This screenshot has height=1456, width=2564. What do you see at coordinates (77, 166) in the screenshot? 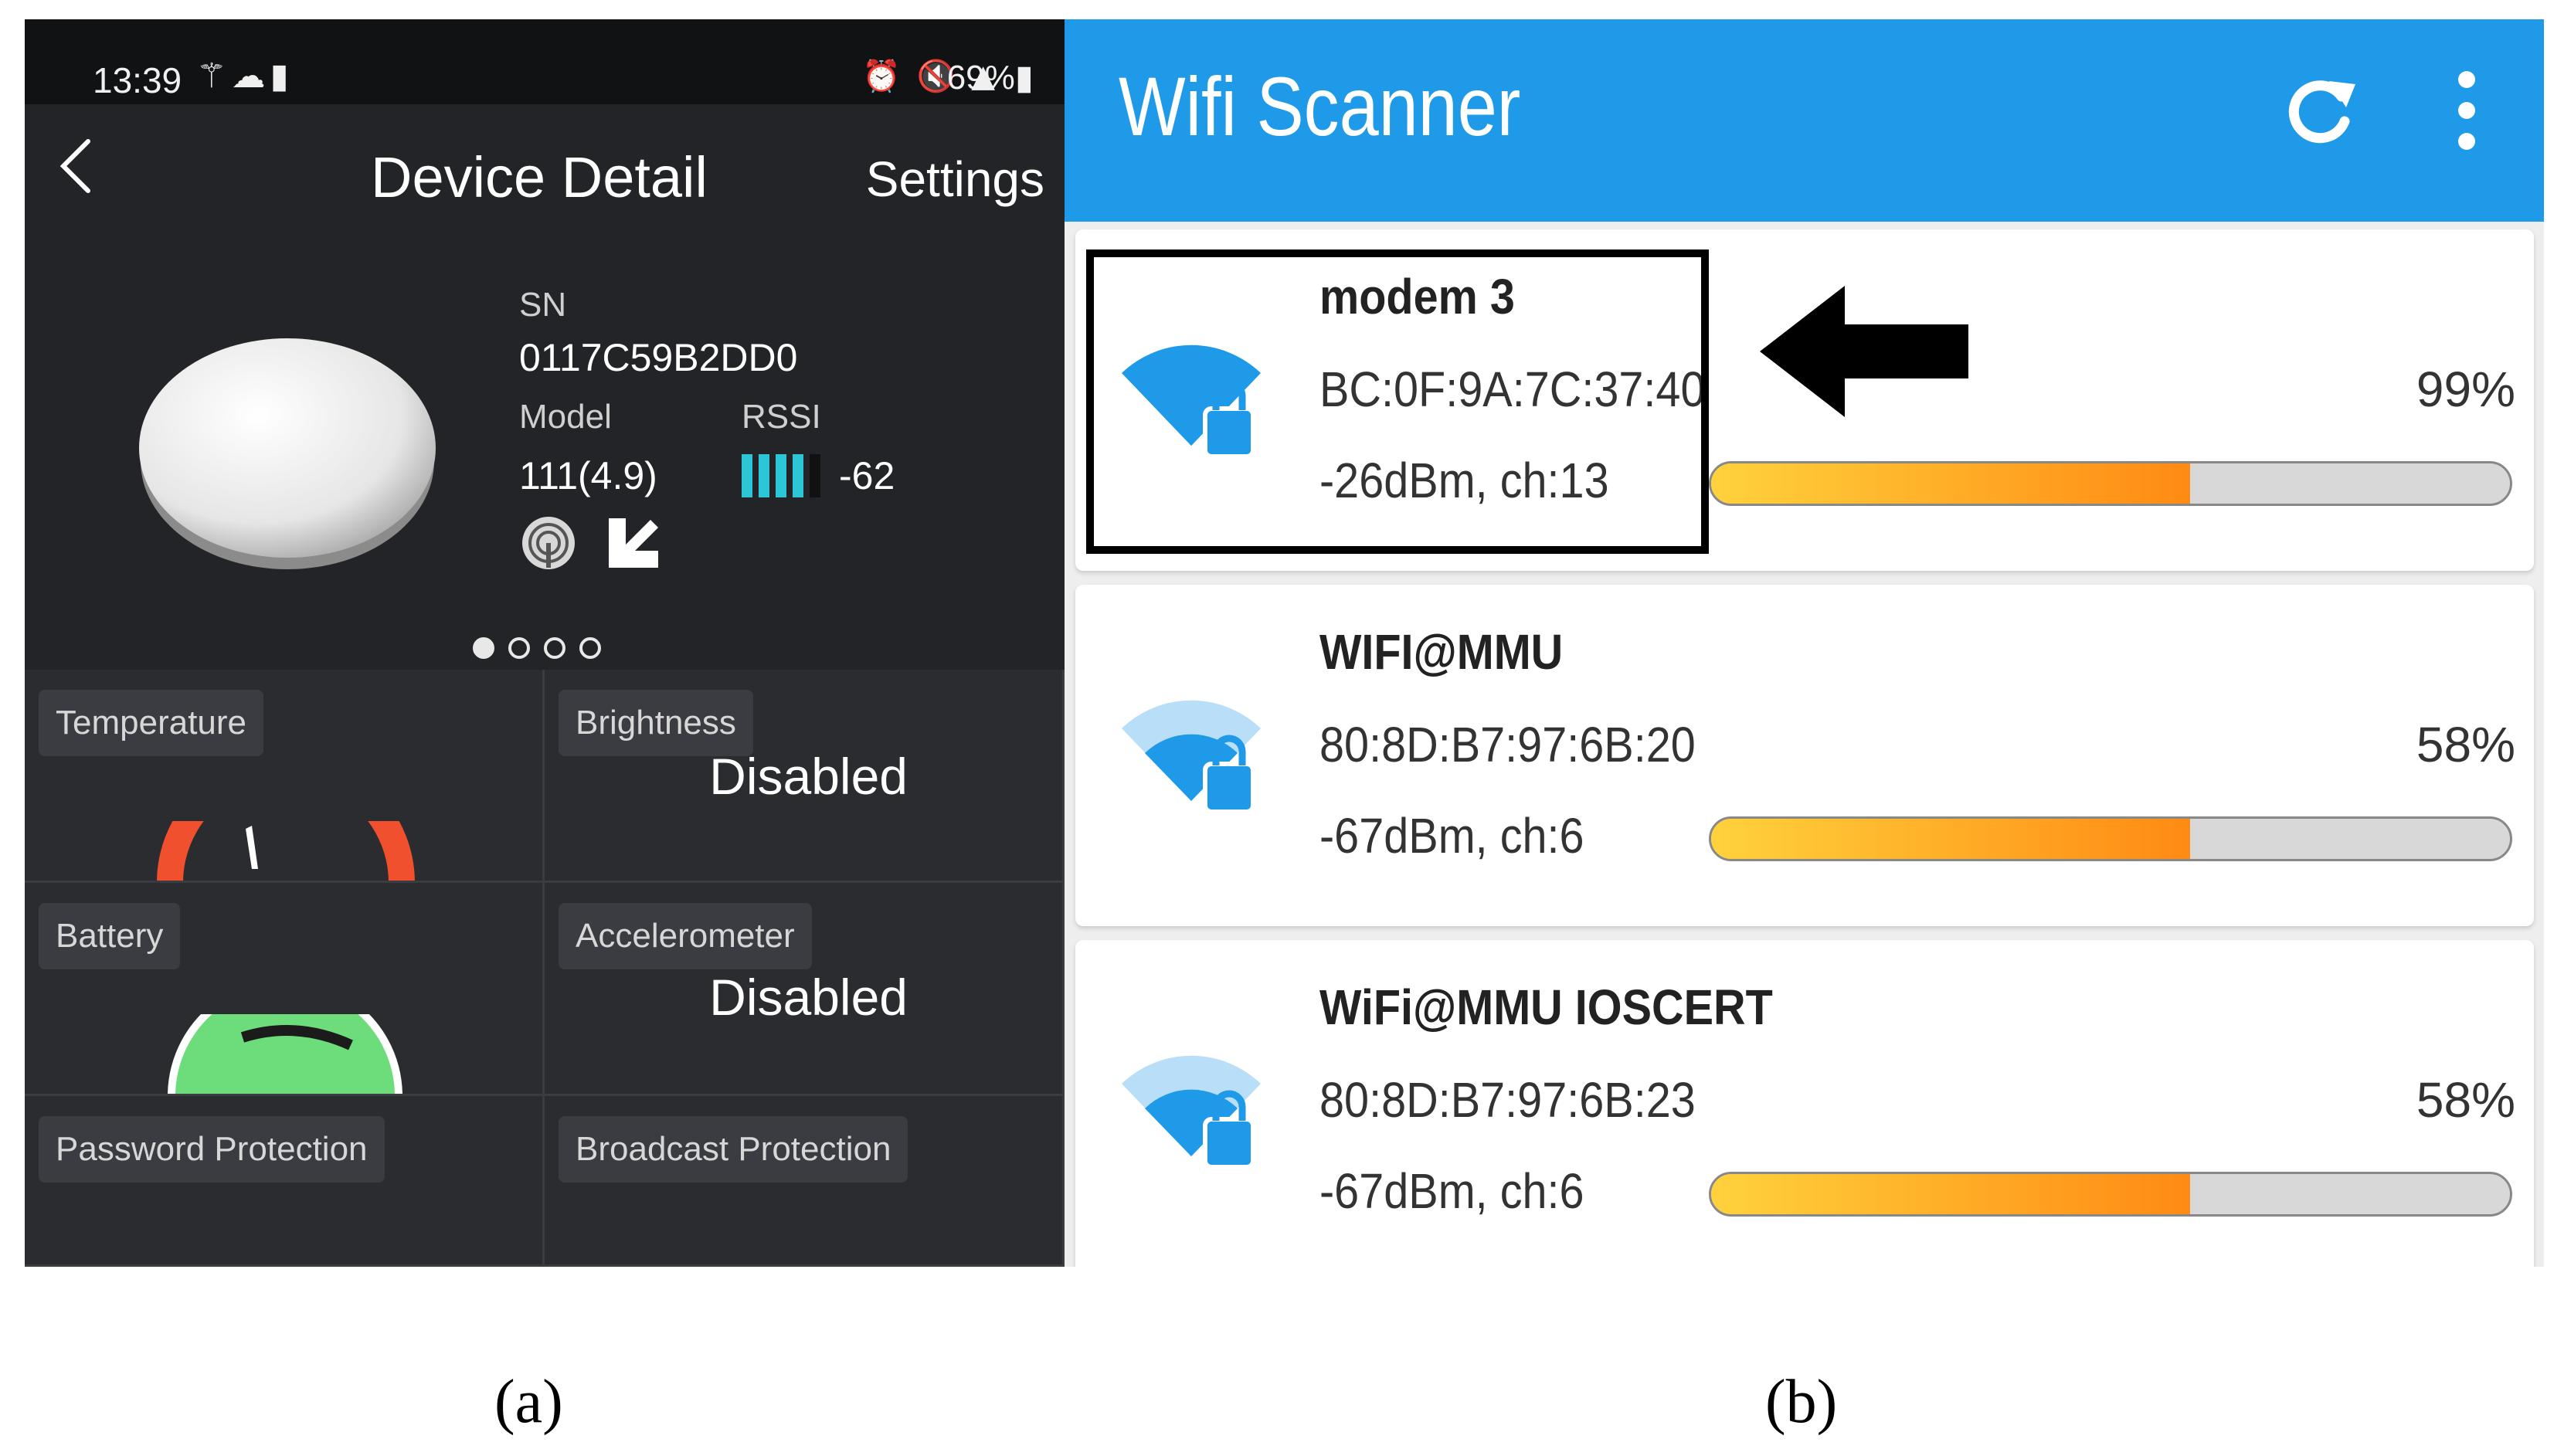
I see `back-arrow-icon` at bounding box center [77, 166].